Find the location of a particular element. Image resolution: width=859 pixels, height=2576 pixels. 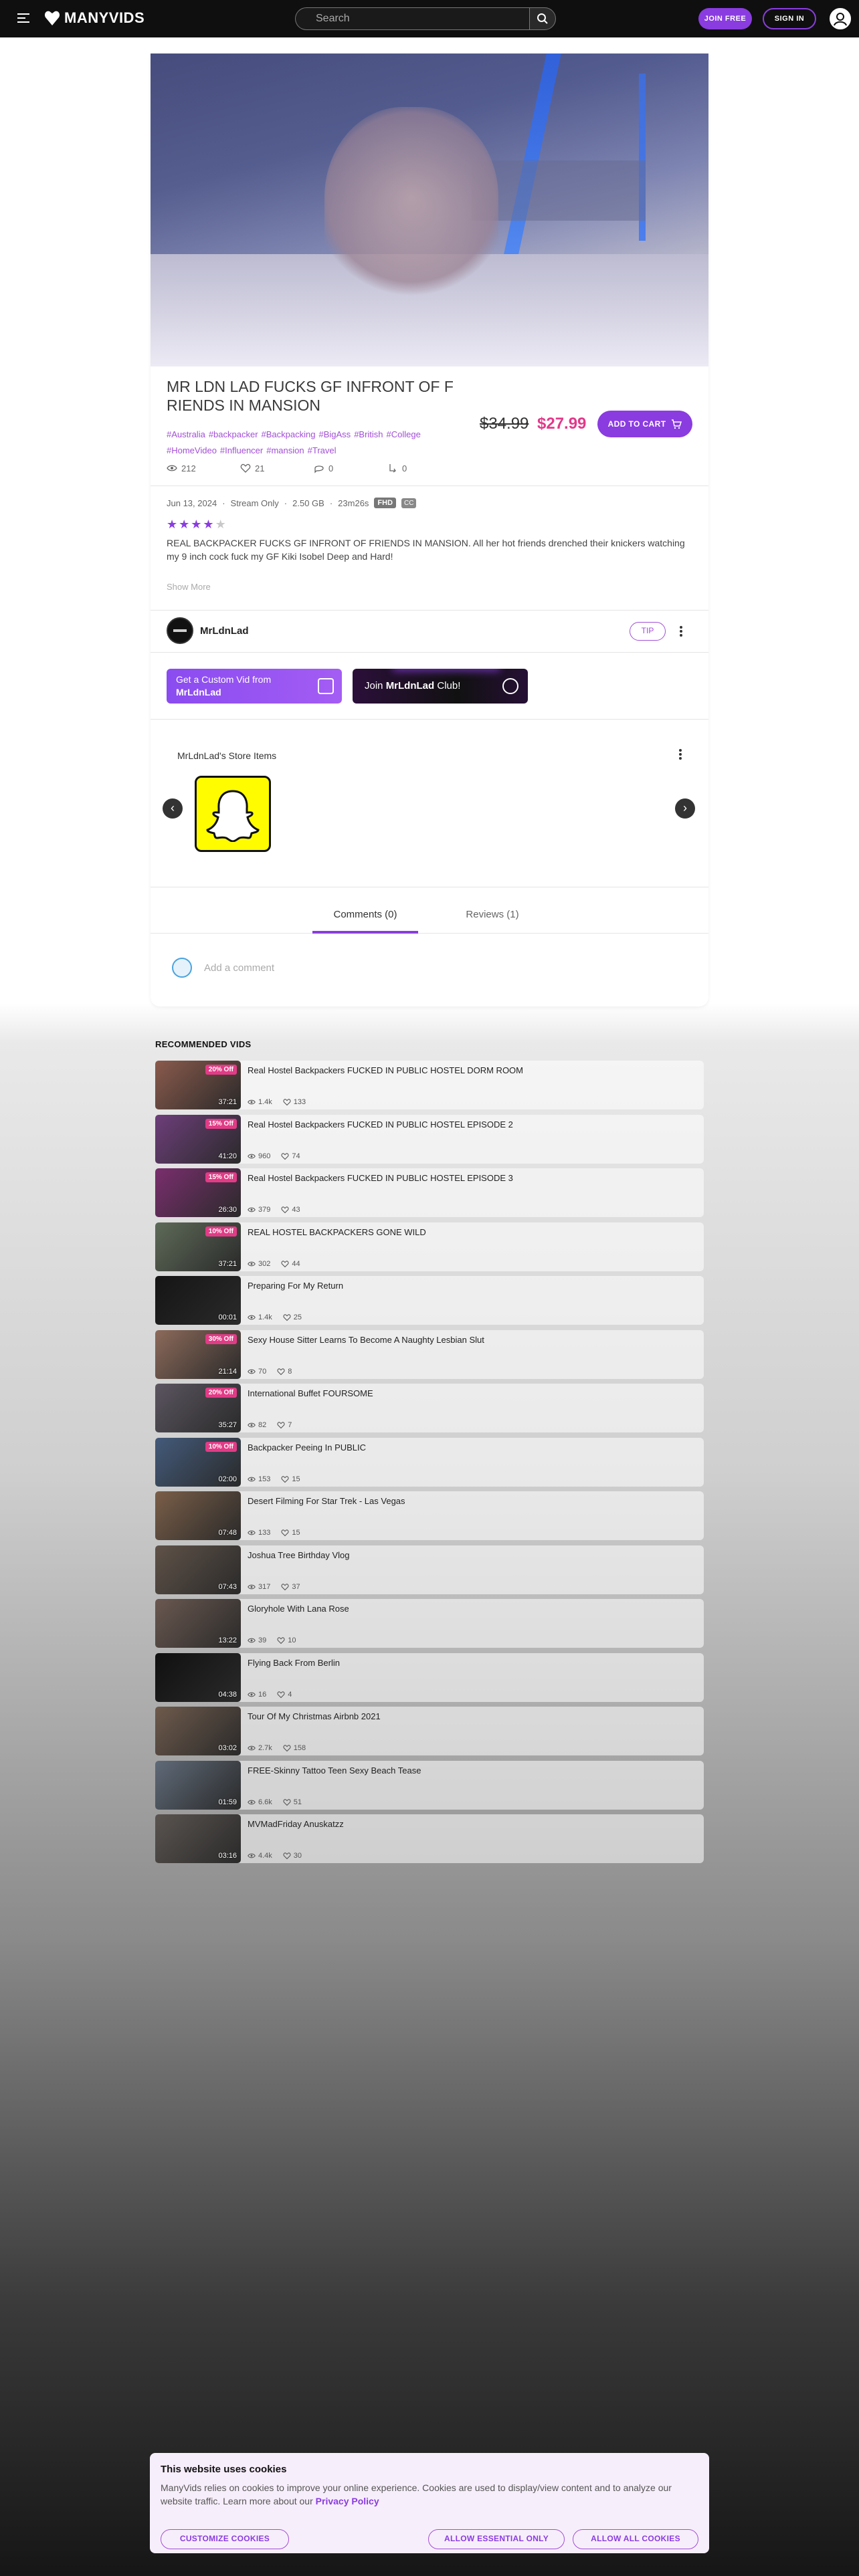

tag-link: #College is located at coordinates (404, 434).